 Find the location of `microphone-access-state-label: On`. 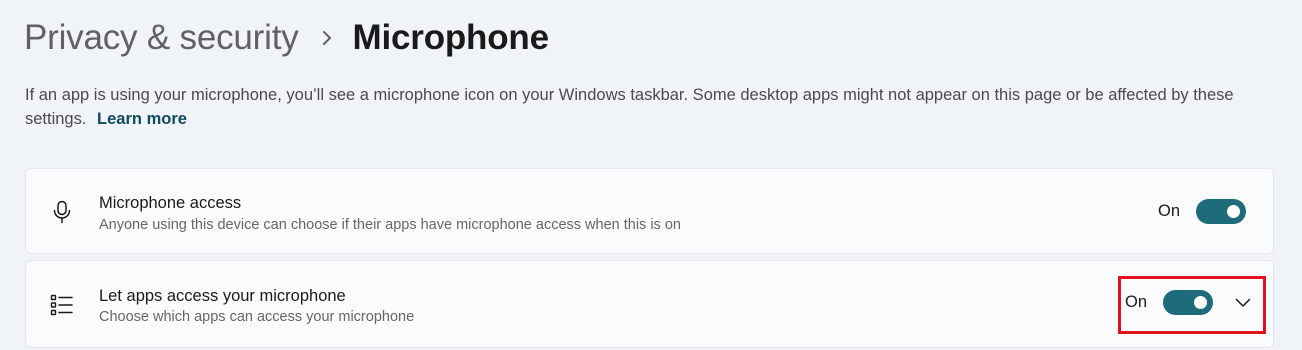

microphone-access-state-label: On is located at coordinates (1168, 211).